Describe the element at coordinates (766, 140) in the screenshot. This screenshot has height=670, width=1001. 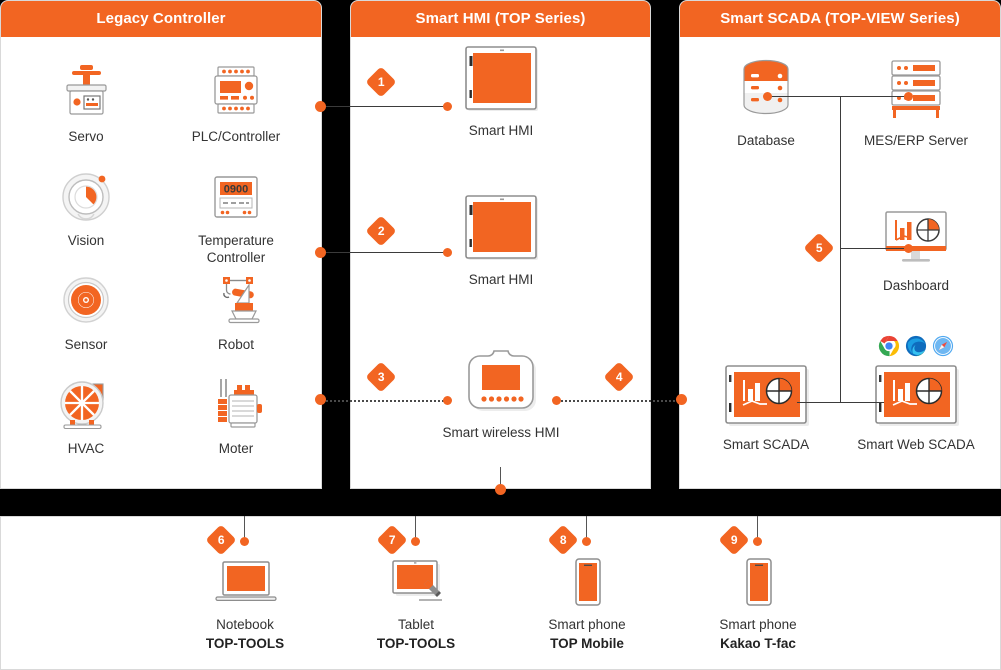
I see `device-label: Database` at that location.